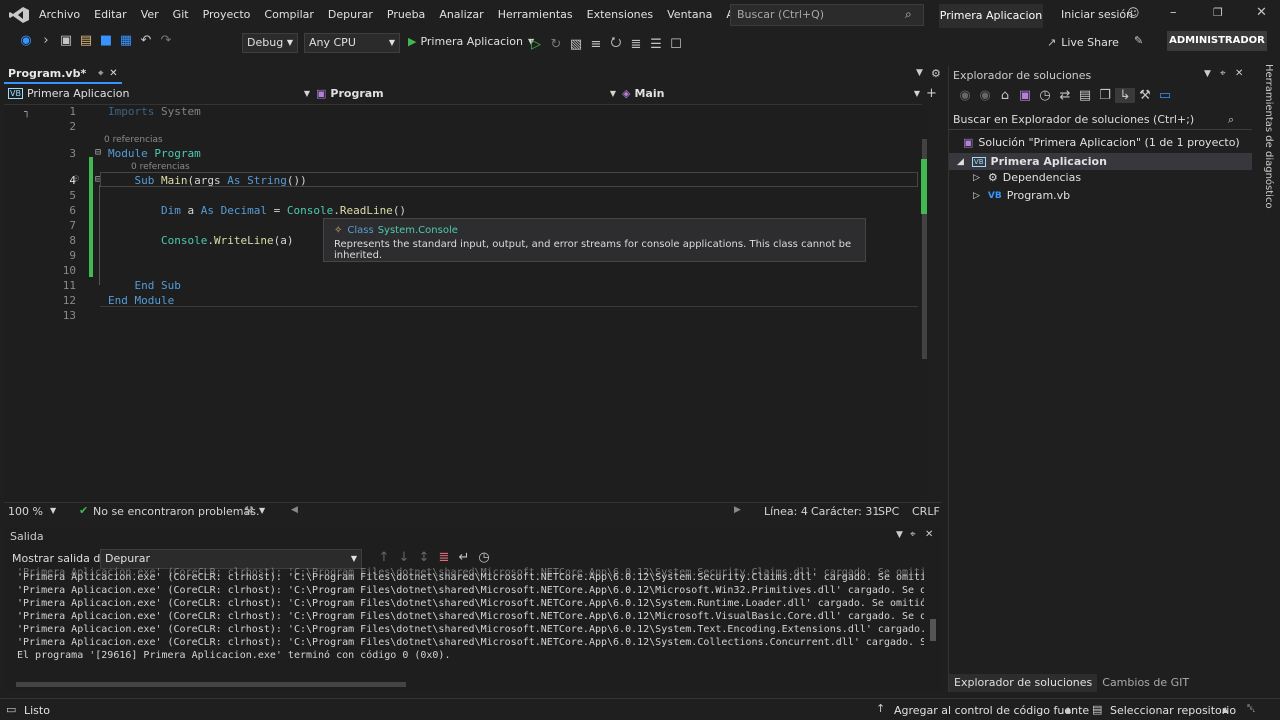  I want to click on editor-vertical-scrollbar, so click(924, 304).